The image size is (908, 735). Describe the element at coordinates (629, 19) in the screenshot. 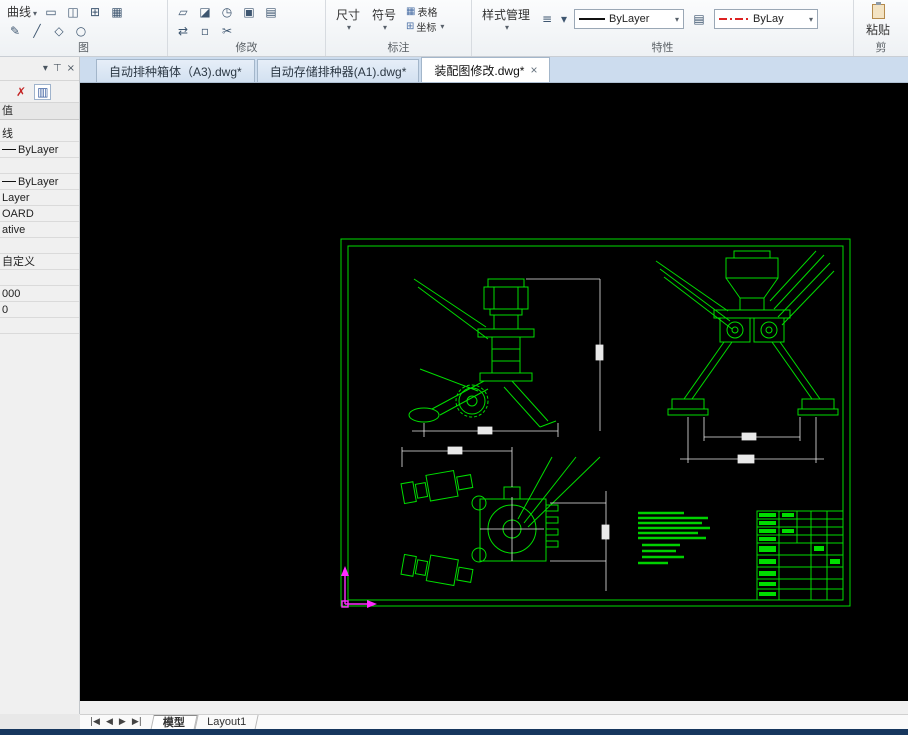

I see `layer-color-combo: ByLayer ▾` at that location.